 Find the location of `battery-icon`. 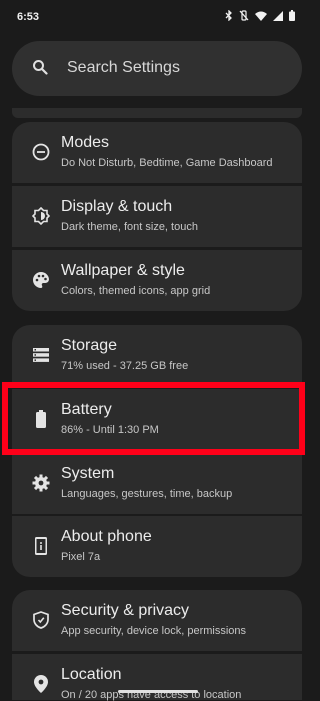

battery-icon is located at coordinates (41, 419).